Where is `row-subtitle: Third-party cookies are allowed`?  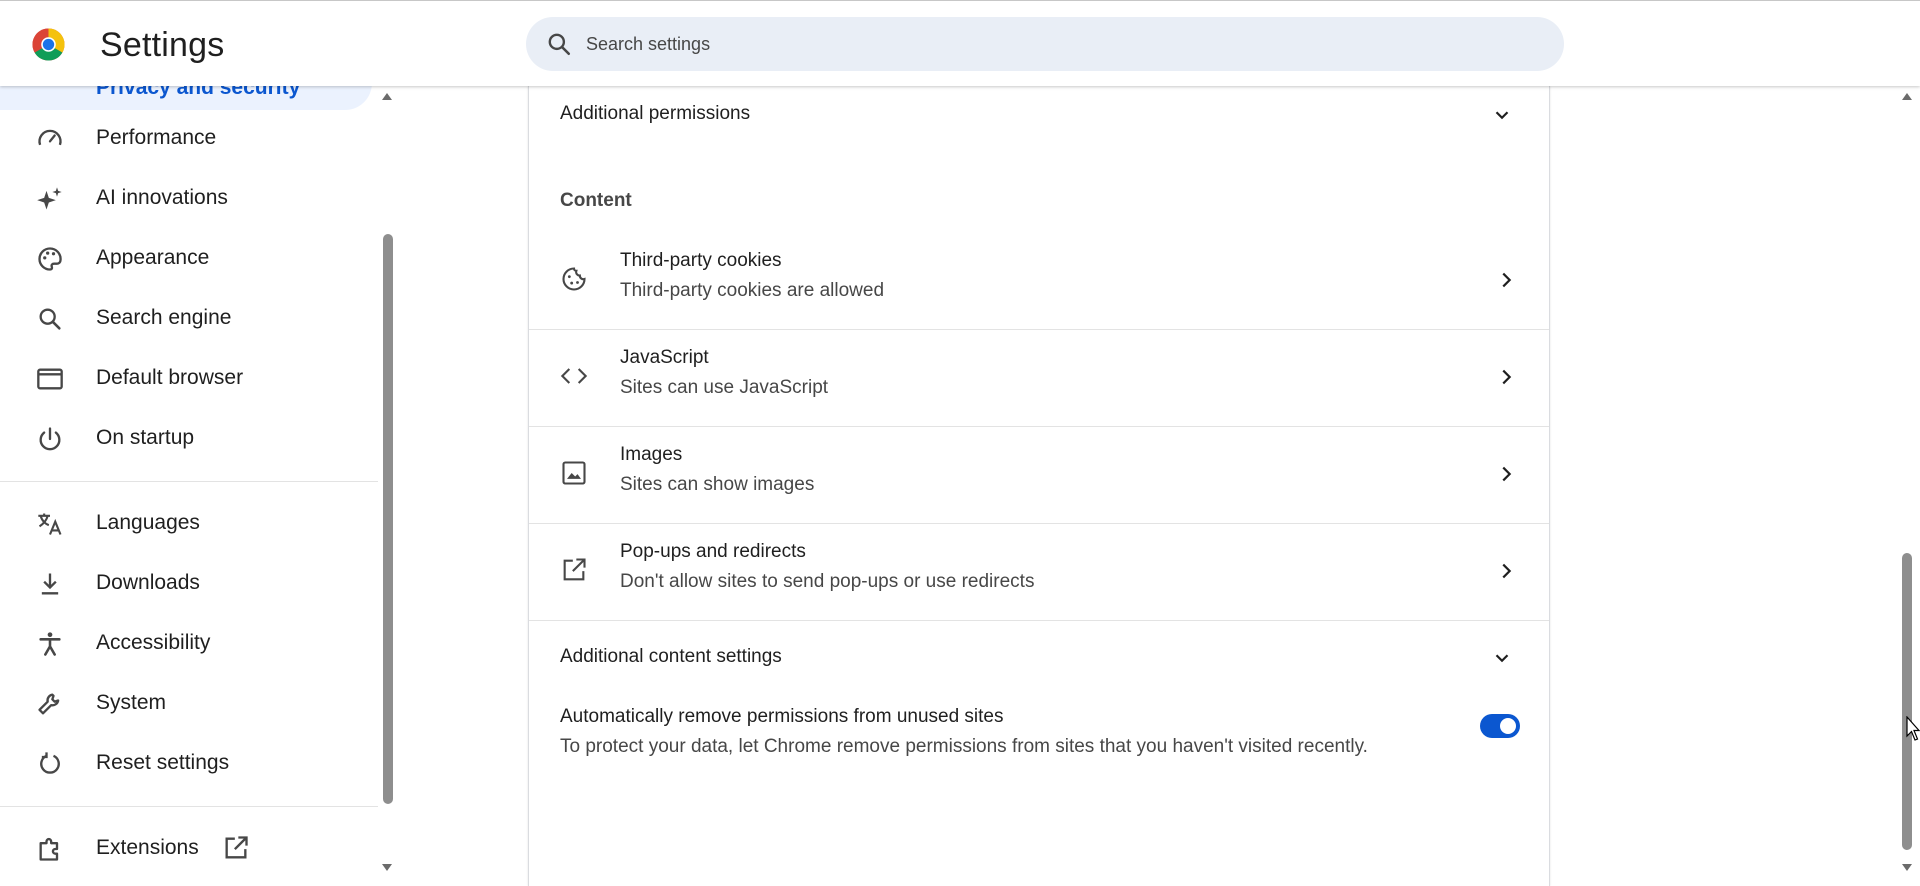
row-subtitle: Third-party cookies are allowed is located at coordinates (752, 290).